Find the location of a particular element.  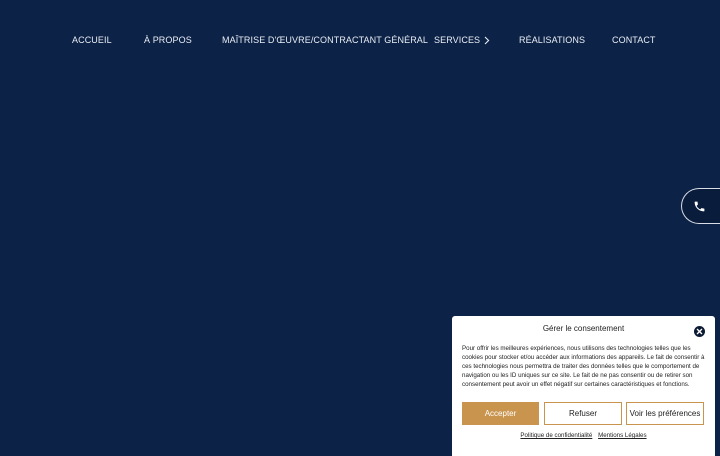

phone-icon is located at coordinates (699, 206).